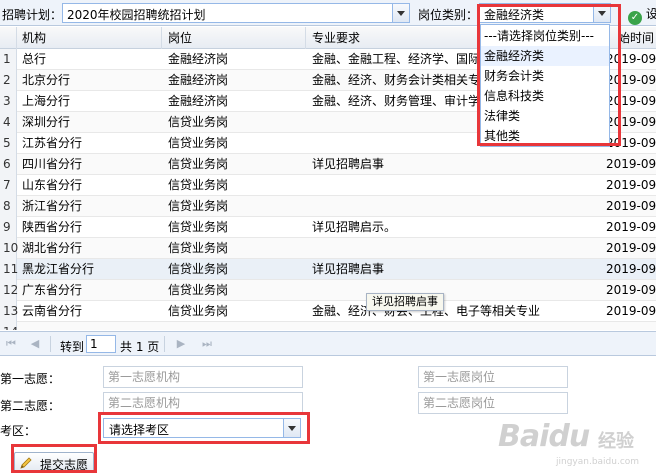 This screenshot has width=656, height=473. Describe the element at coordinates (35, 344) in the screenshot. I see `prev-page-icon: ◀` at that location.